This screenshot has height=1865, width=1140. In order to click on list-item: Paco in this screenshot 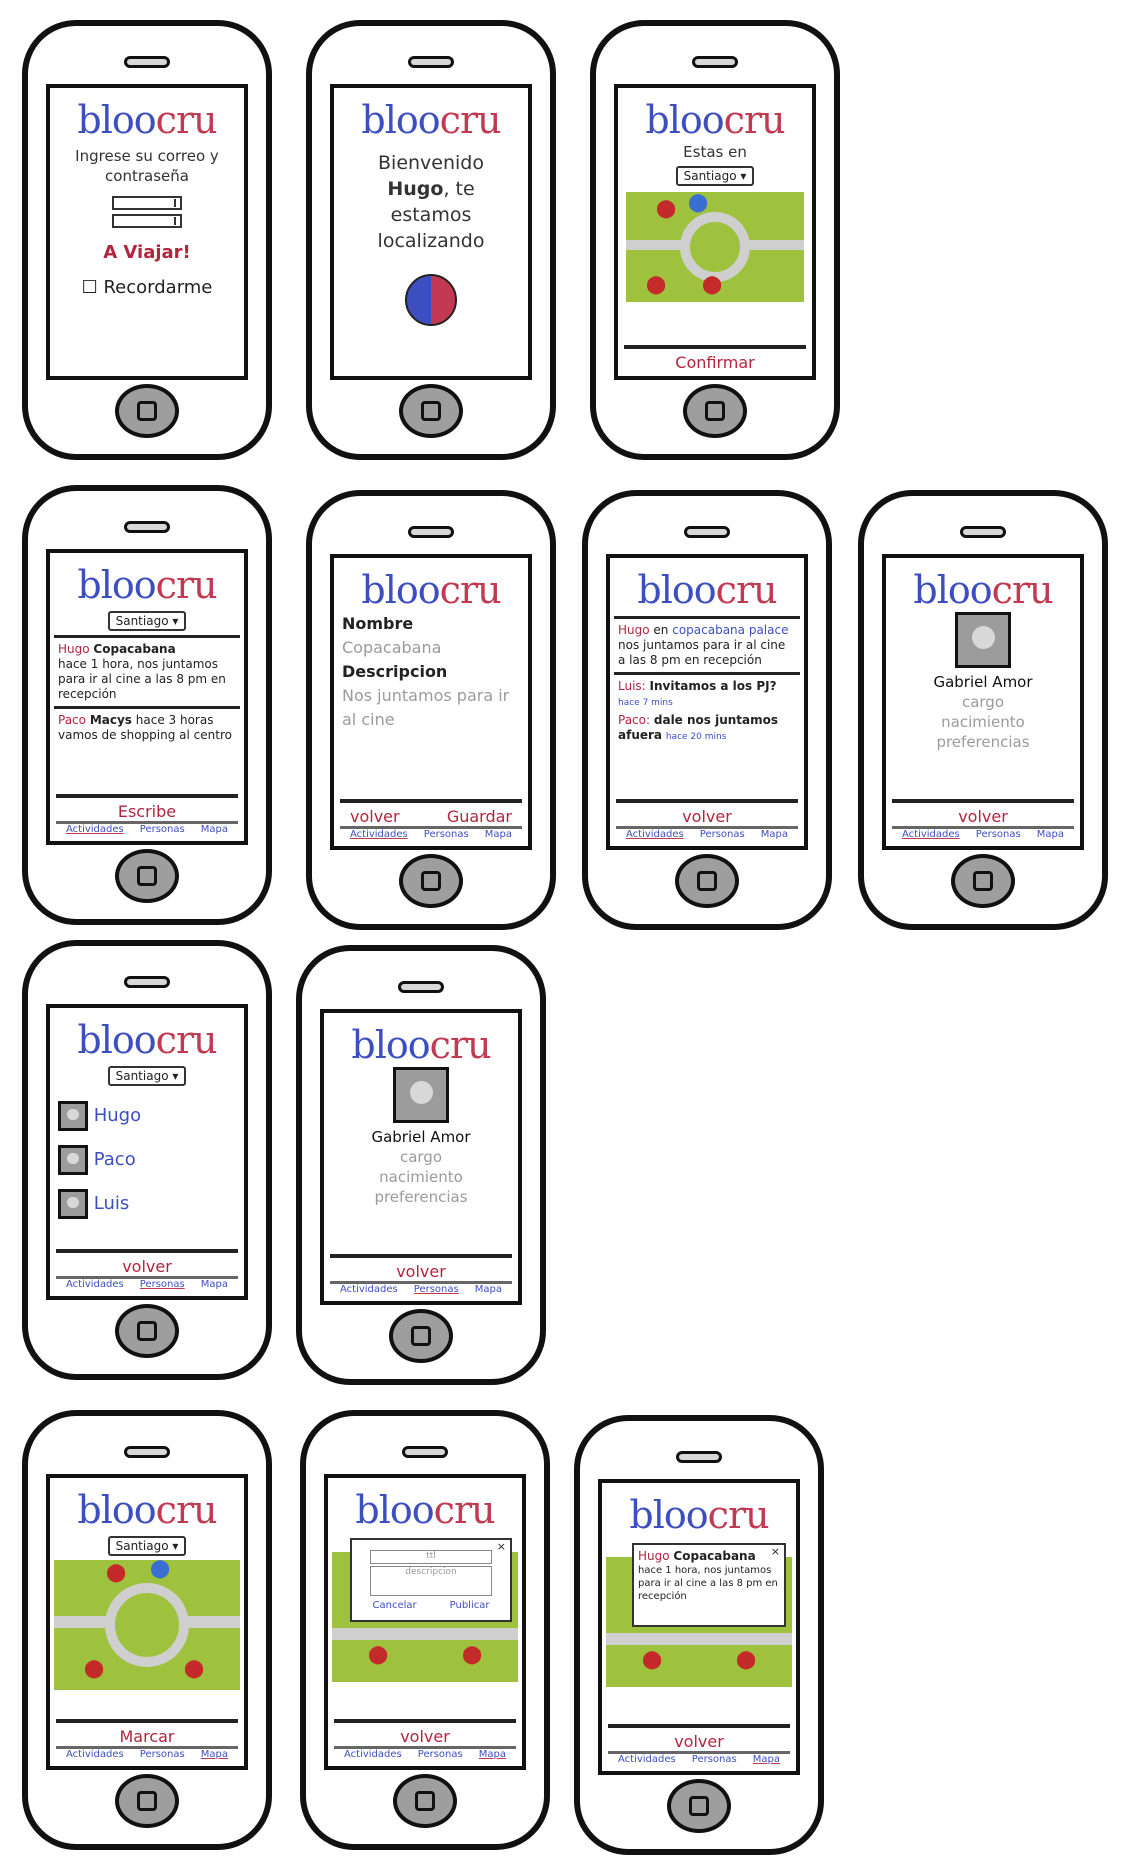, I will do `click(147, 1160)`.